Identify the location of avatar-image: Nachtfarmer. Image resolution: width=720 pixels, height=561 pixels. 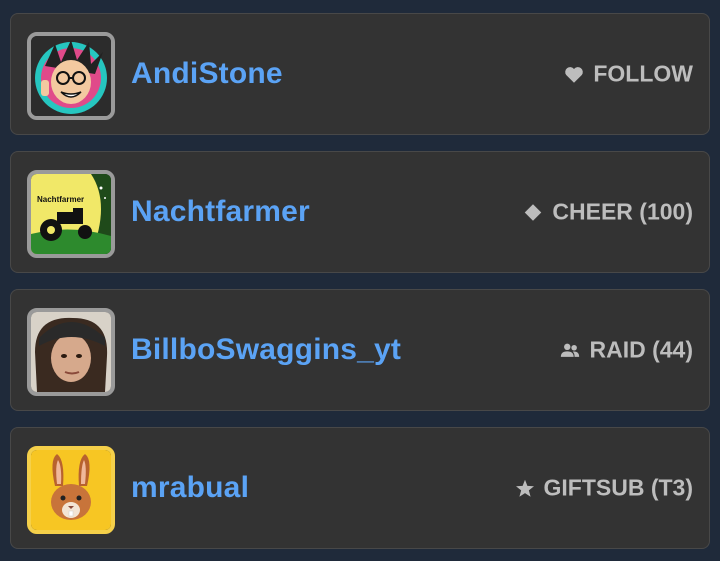
(71, 214).